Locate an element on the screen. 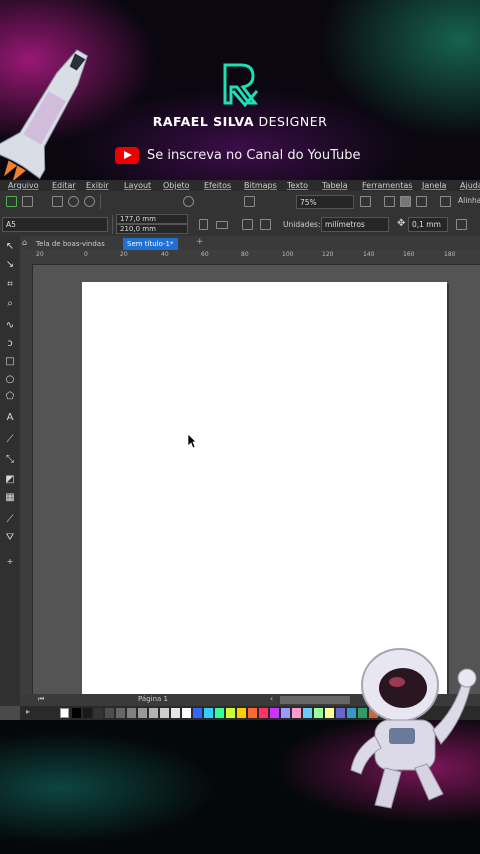 The height and width of the screenshot is (854, 480). menu-item-janela: Janela is located at coordinates (434, 185).